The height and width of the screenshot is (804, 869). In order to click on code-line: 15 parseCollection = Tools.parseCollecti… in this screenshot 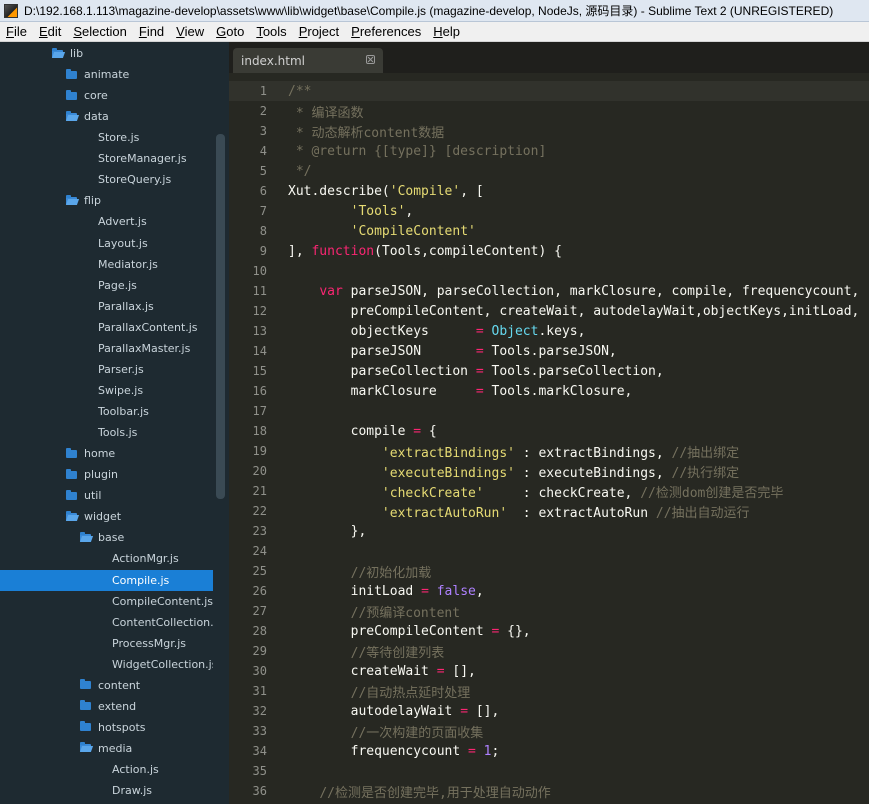, I will do `click(549, 371)`.